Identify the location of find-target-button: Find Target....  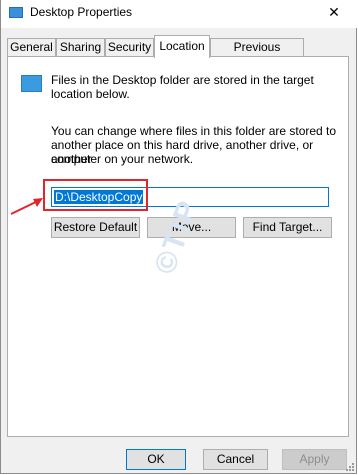
(287, 227).